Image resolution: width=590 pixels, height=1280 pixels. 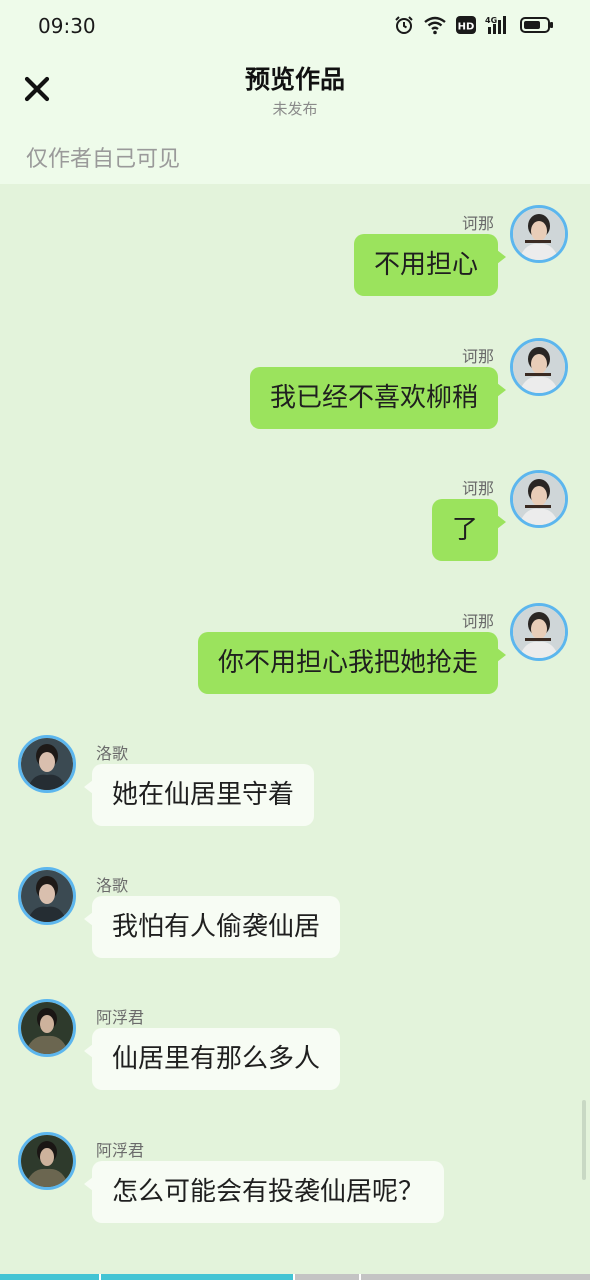 I want to click on message-bubble: 我已经不喜欢柳稍, so click(x=378, y=398).